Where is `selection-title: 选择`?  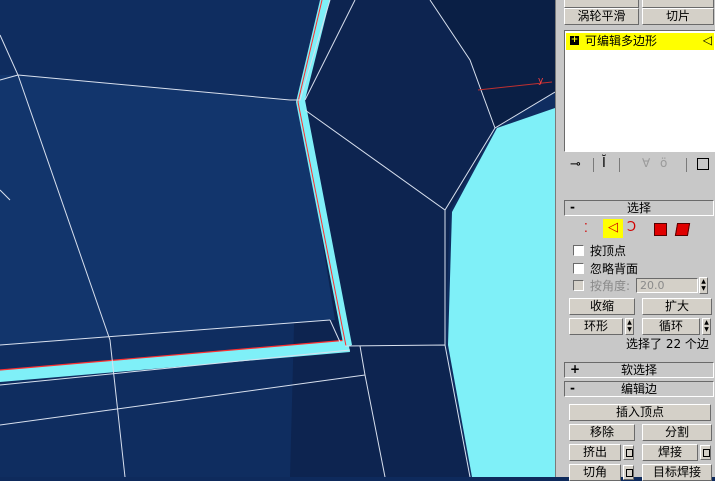 selection-title: 选择 is located at coordinates (638, 208).